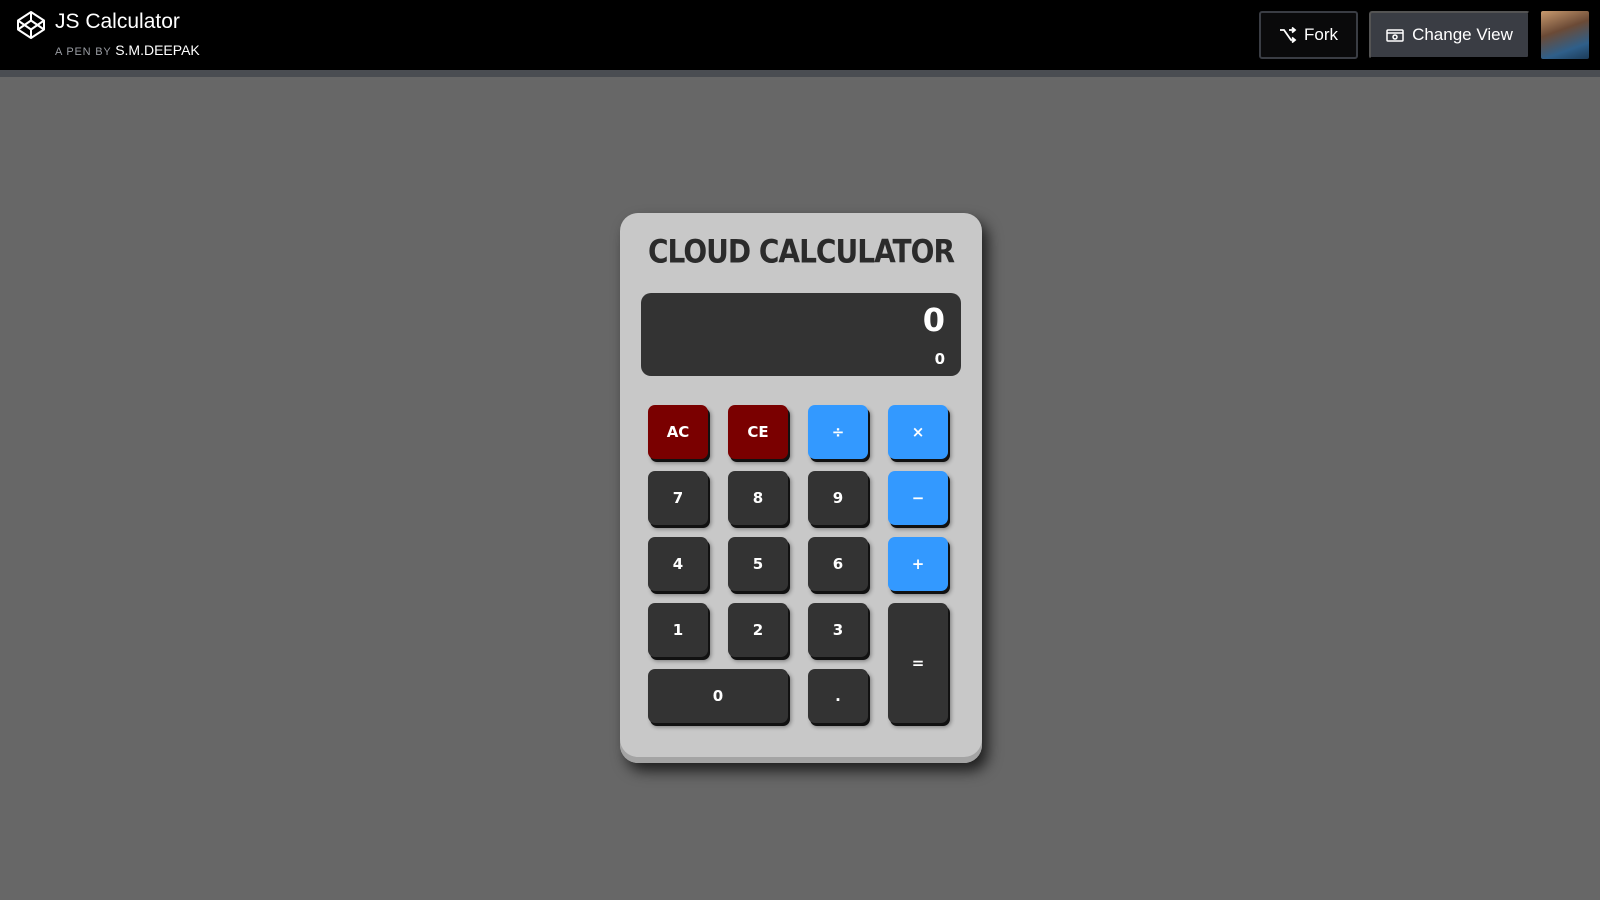 Image resolution: width=1600 pixels, height=900 pixels. I want to click on header-divider, so click(800, 73).